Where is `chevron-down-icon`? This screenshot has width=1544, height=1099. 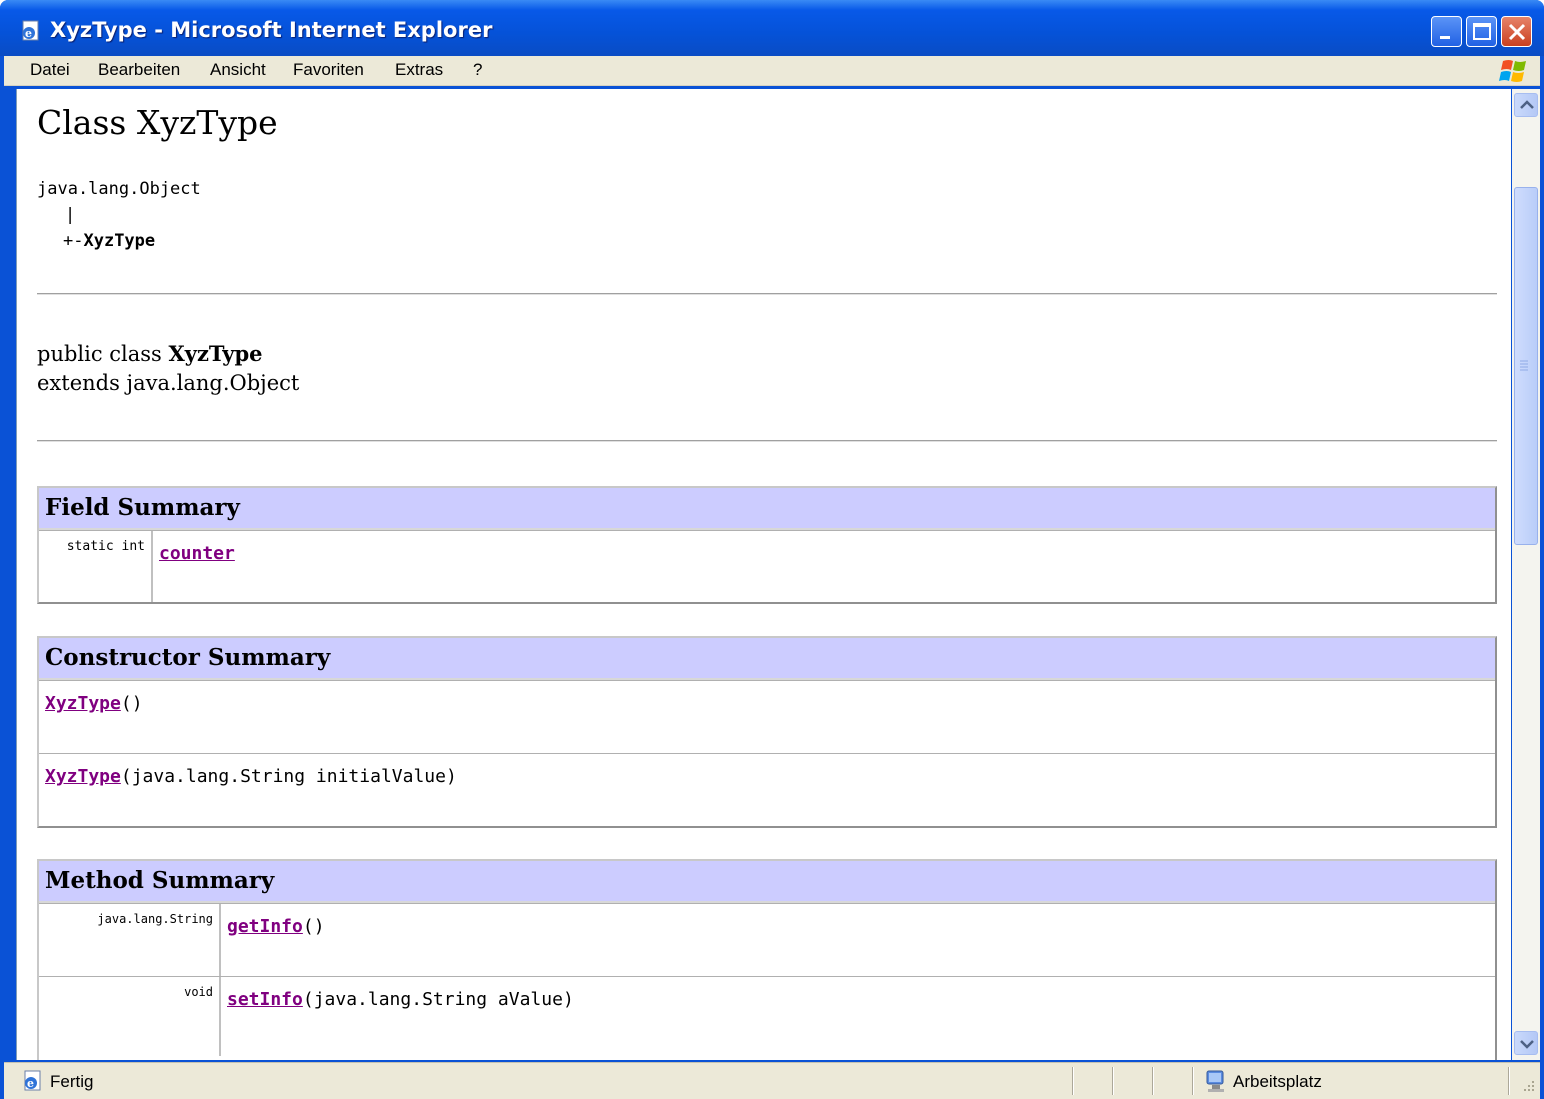 chevron-down-icon is located at coordinates (1527, 1044).